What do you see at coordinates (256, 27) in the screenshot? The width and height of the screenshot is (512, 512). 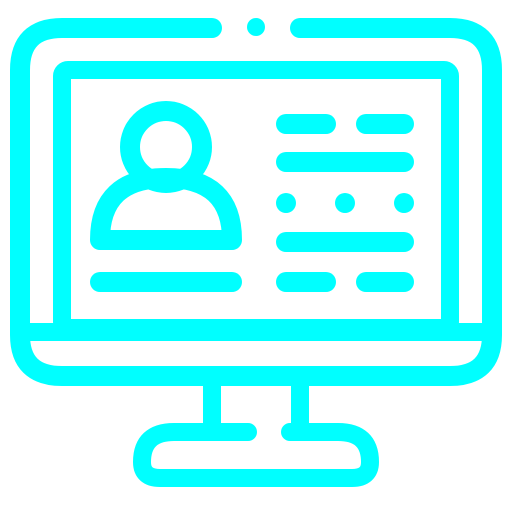 I see `camera-dot` at bounding box center [256, 27].